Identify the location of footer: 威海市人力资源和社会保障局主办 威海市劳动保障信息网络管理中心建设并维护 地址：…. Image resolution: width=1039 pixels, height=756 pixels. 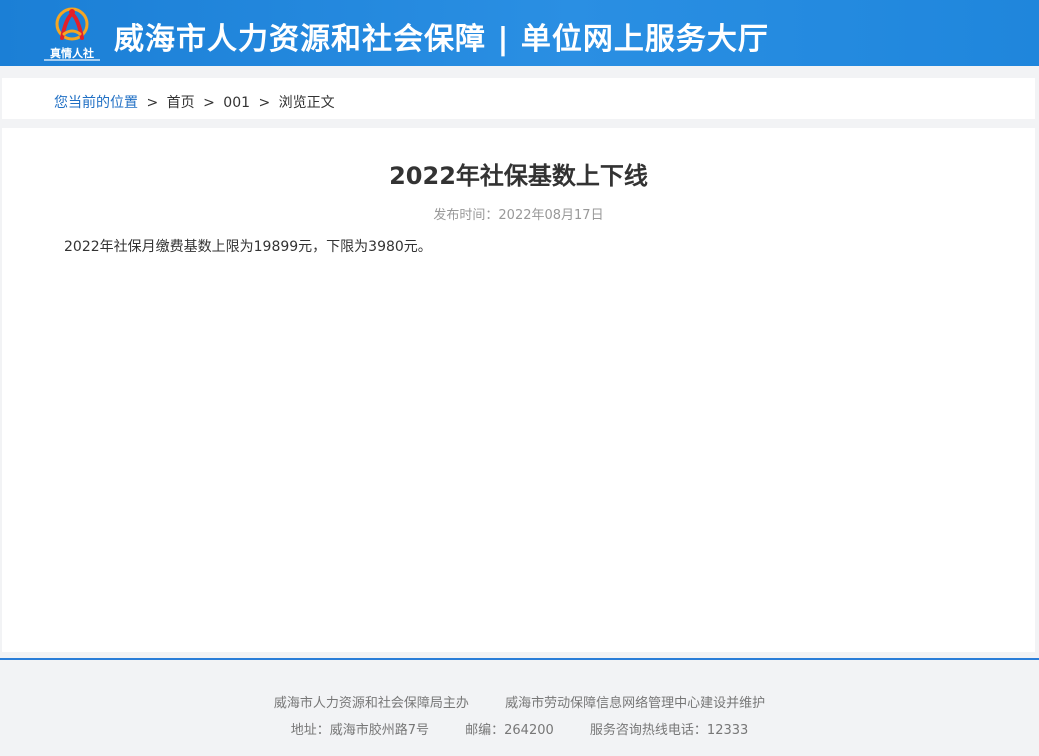
(519, 707).